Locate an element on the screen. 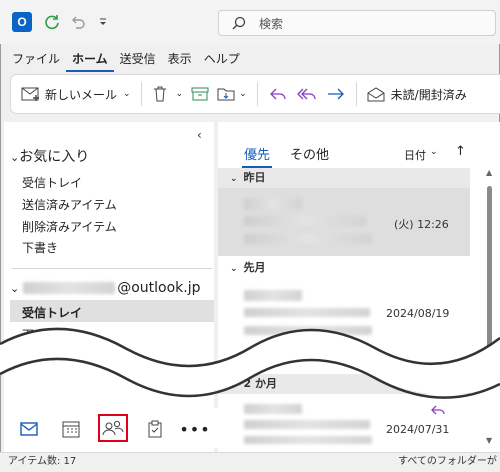  open-envelope-icon is located at coordinates (376, 94).